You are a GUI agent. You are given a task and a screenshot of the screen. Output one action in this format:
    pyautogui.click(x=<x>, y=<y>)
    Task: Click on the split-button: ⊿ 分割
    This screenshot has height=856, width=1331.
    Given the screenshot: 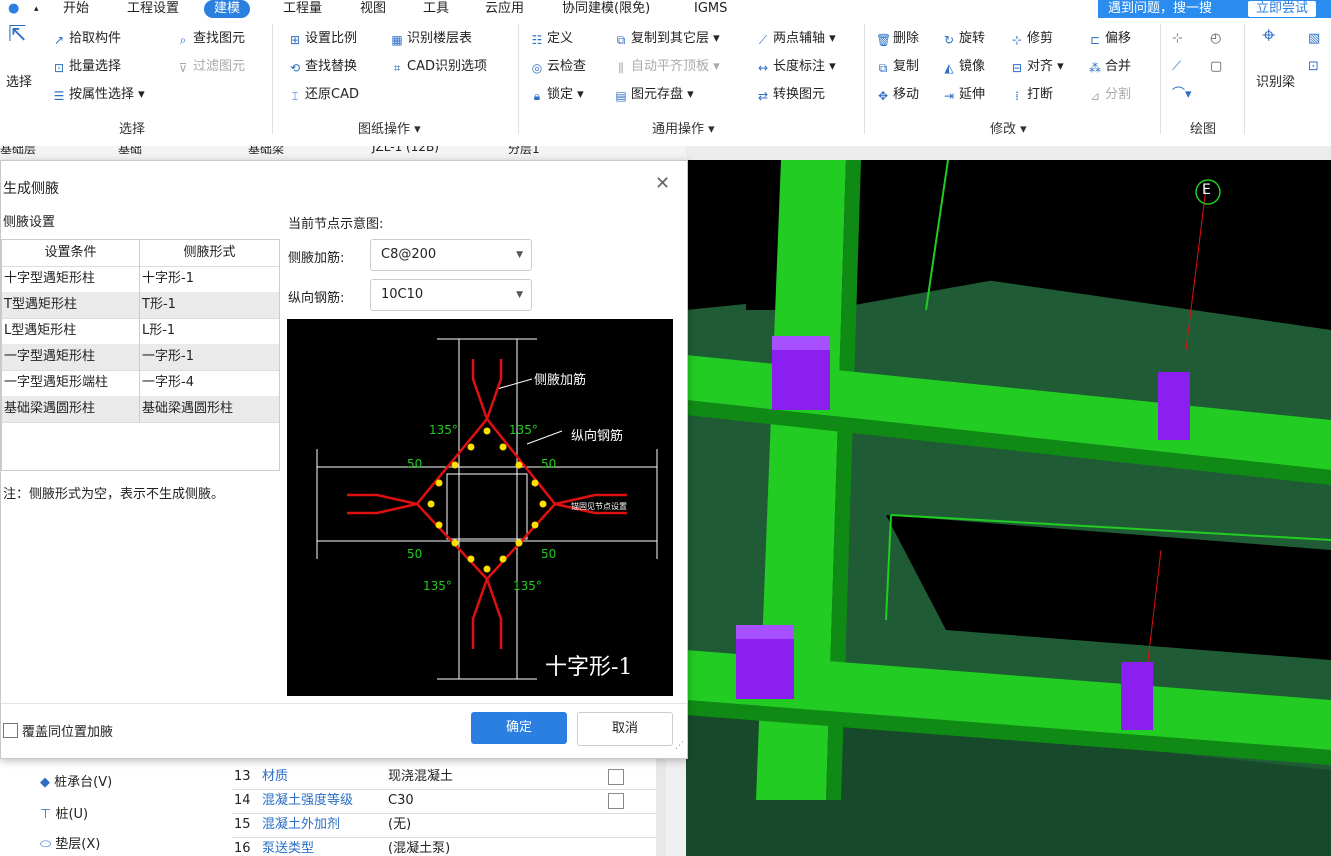 What is the action you would take?
    pyautogui.click(x=1109, y=95)
    